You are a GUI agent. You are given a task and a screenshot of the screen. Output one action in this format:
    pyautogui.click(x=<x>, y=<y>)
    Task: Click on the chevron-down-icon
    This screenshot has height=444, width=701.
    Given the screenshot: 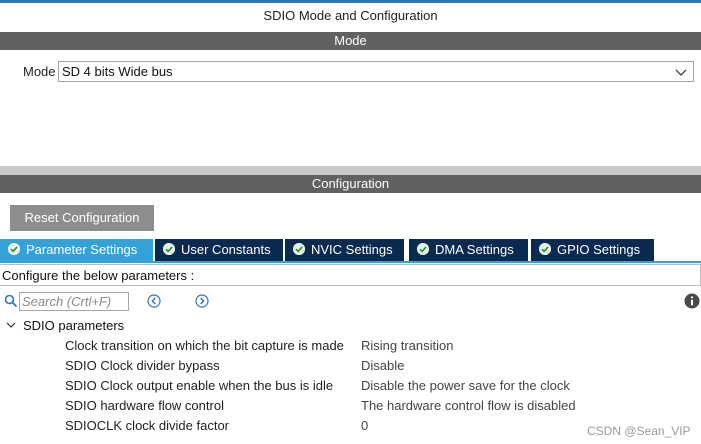 What is the action you would take?
    pyautogui.click(x=681, y=72)
    